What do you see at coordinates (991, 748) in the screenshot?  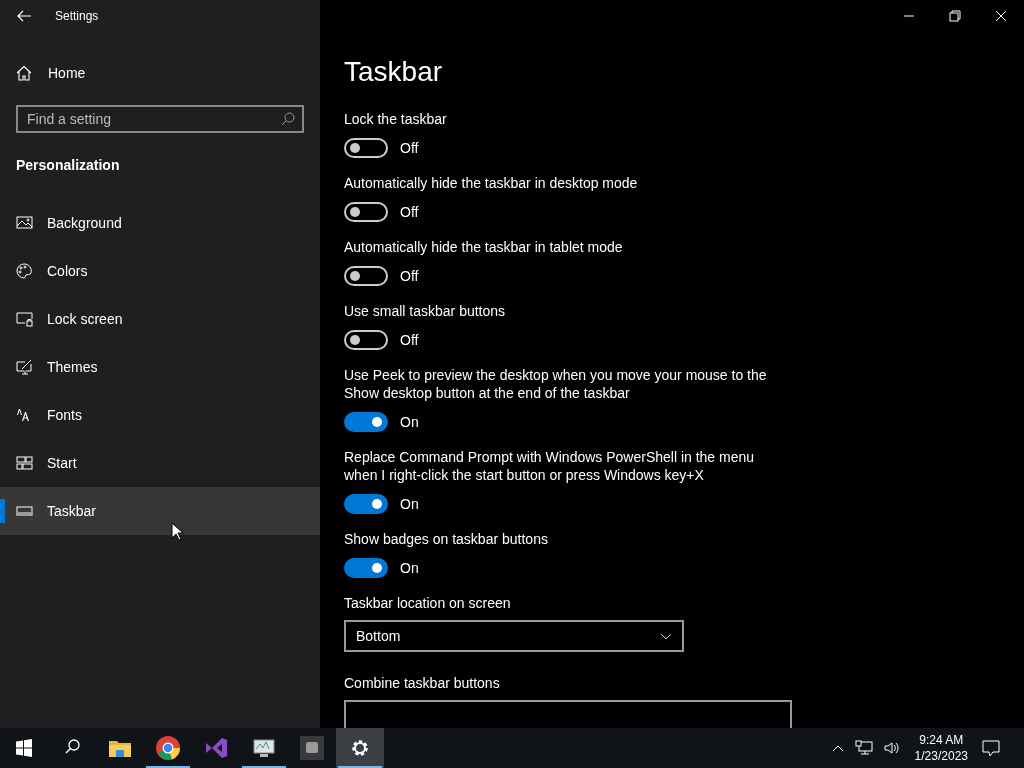 I see `notification-icon` at bounding box center [991, 748].